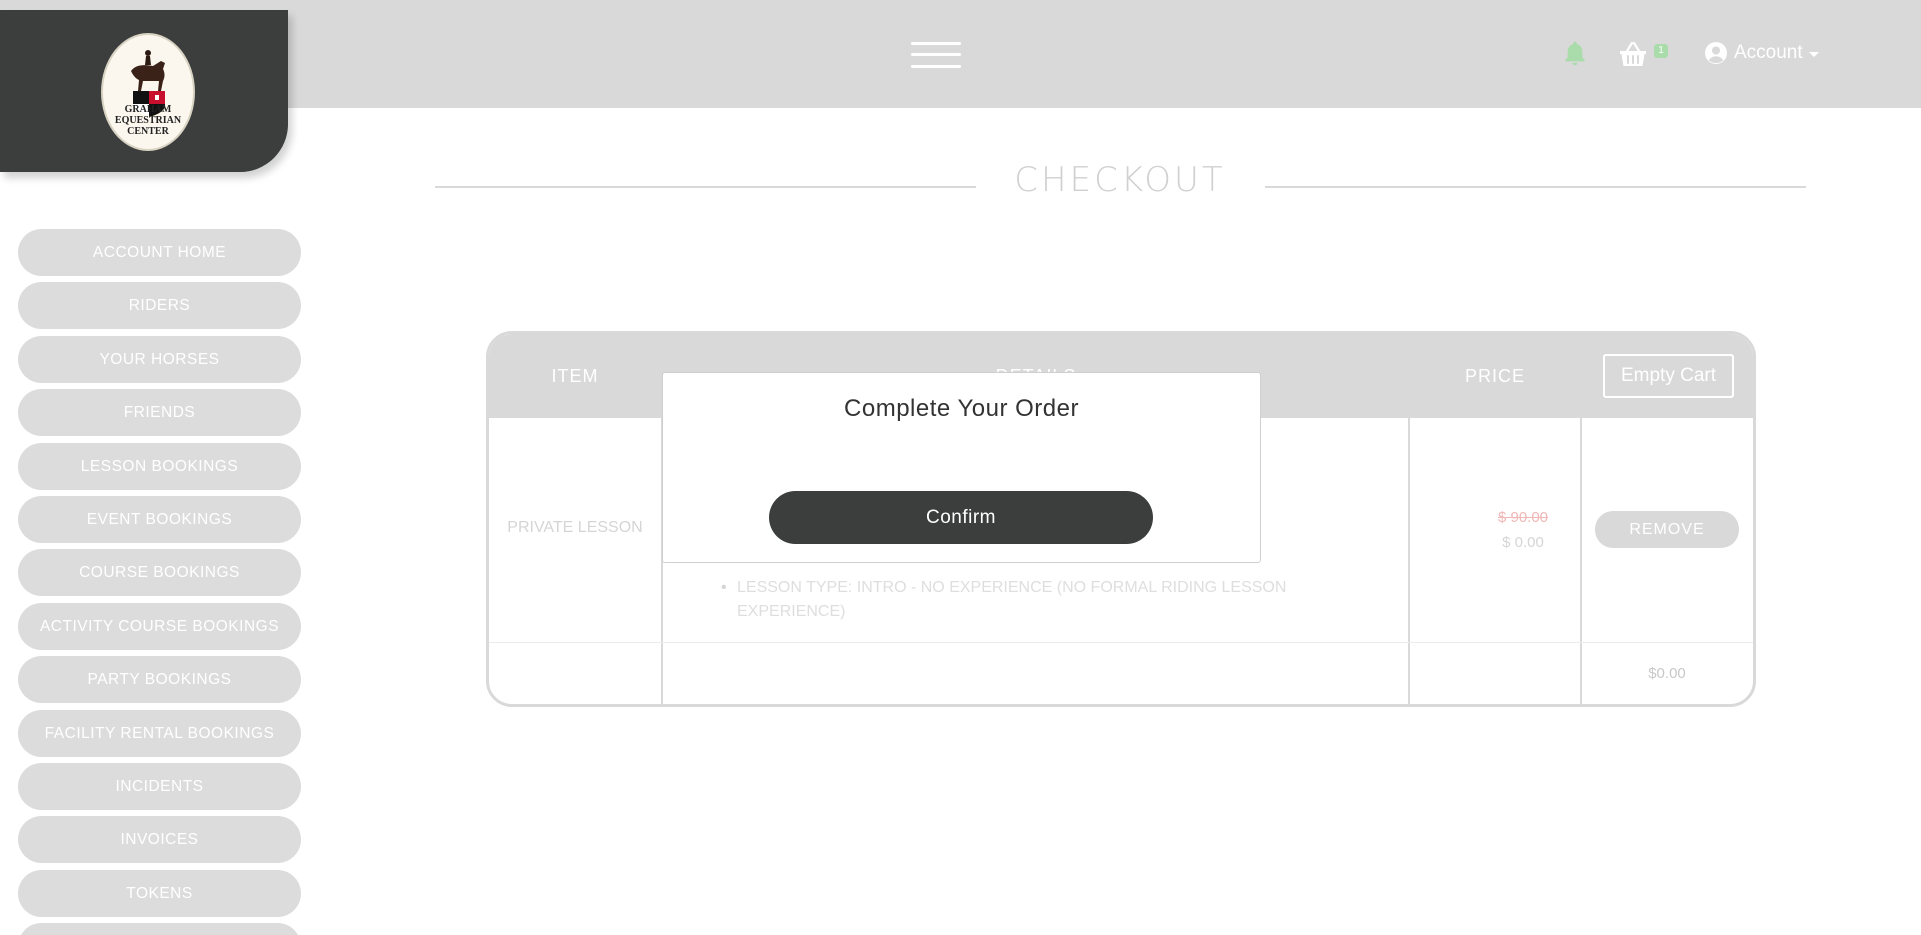 This screenshot has width=1921, height=935. Describe the element at coordinates (1716, 53) in the screenshot. I see `user-circle-icon` at that location.